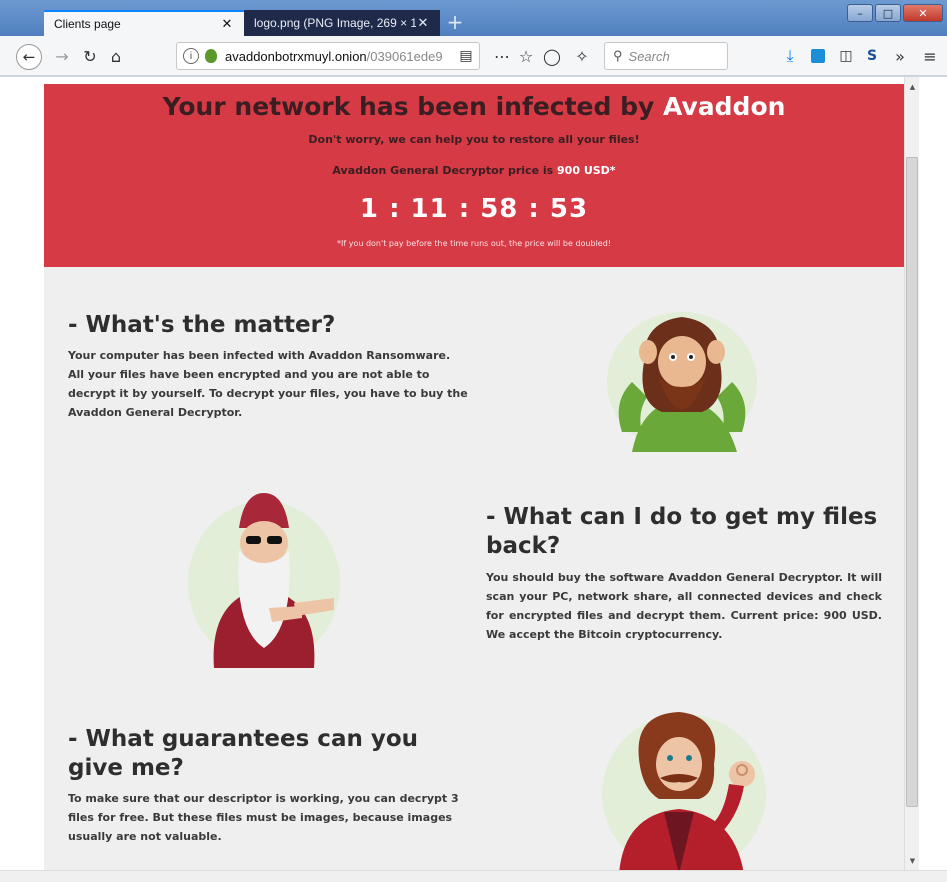 Image resolution: width=947 pixels, height=882 pixels. I want to click on back-icon: ←, so click(29, 57).